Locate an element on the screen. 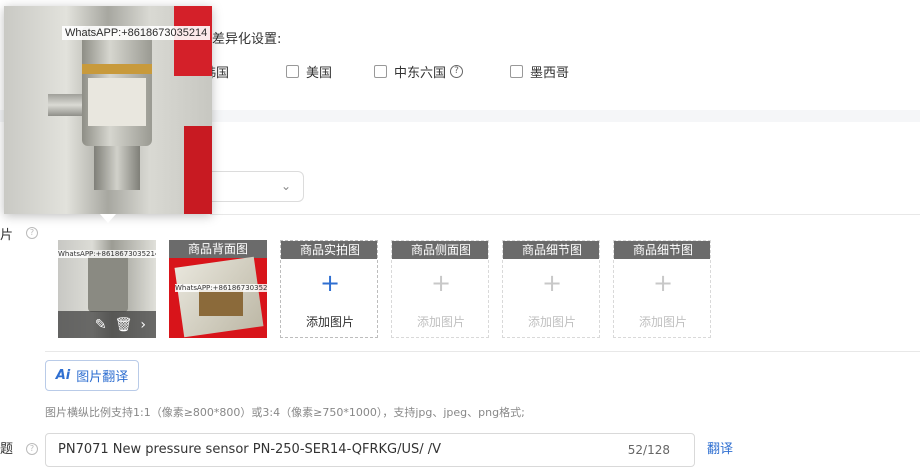  image-slot-main: WhatsAPP:+8618673035214 ✎ 🗑 › is located at coordinates (107, 289).